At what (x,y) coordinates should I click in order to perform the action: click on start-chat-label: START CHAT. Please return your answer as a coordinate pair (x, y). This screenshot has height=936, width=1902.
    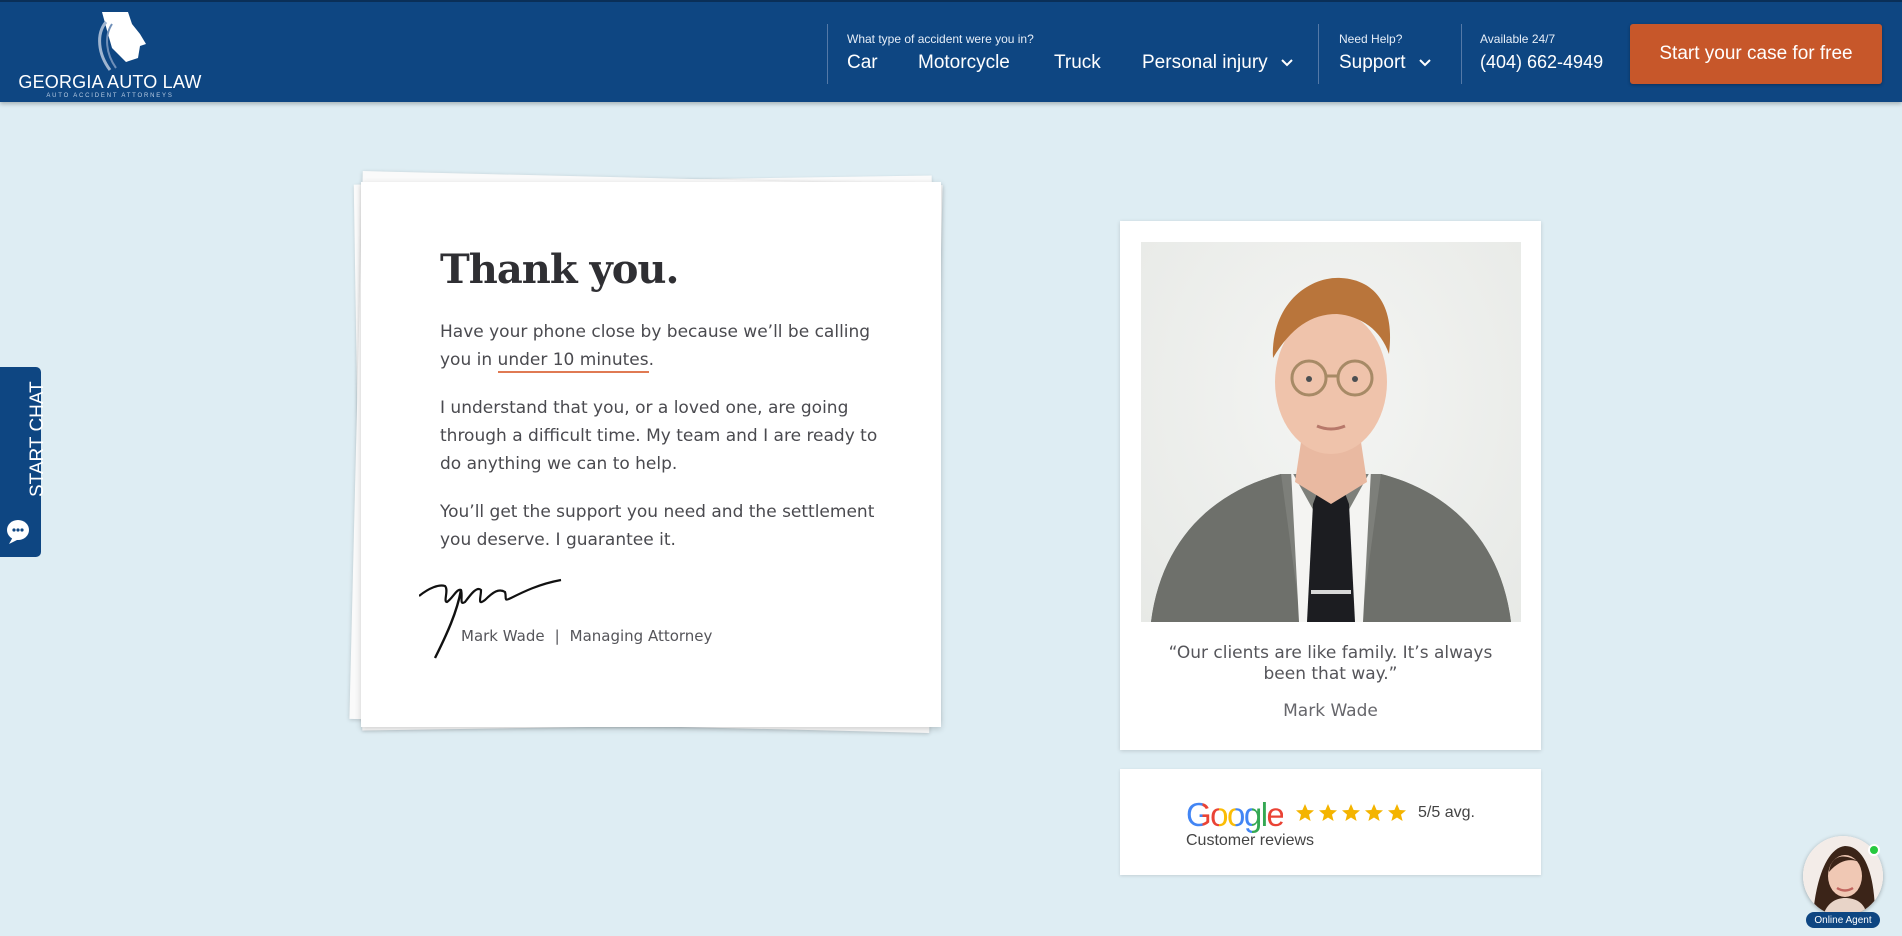
    Looking at the image, I should click on (37, 439).